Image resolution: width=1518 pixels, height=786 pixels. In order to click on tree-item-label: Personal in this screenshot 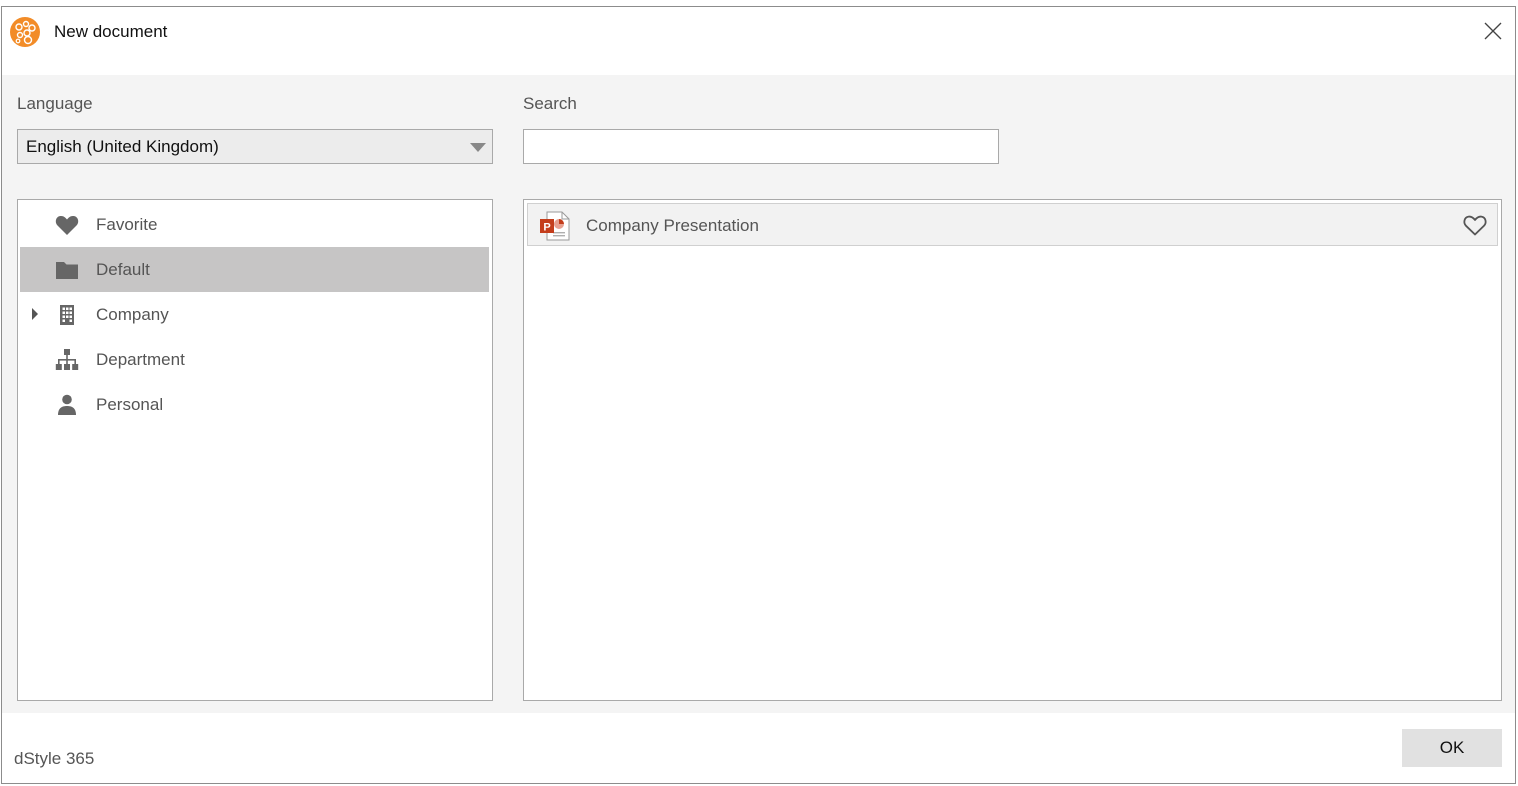, I will do `click(130, 404)`.